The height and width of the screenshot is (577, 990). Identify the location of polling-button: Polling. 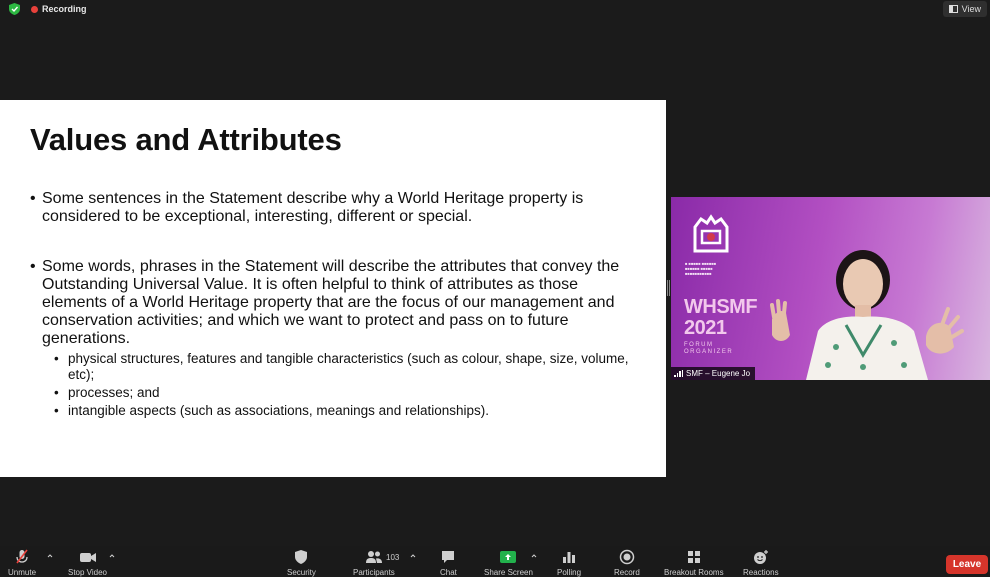
(569, 563).